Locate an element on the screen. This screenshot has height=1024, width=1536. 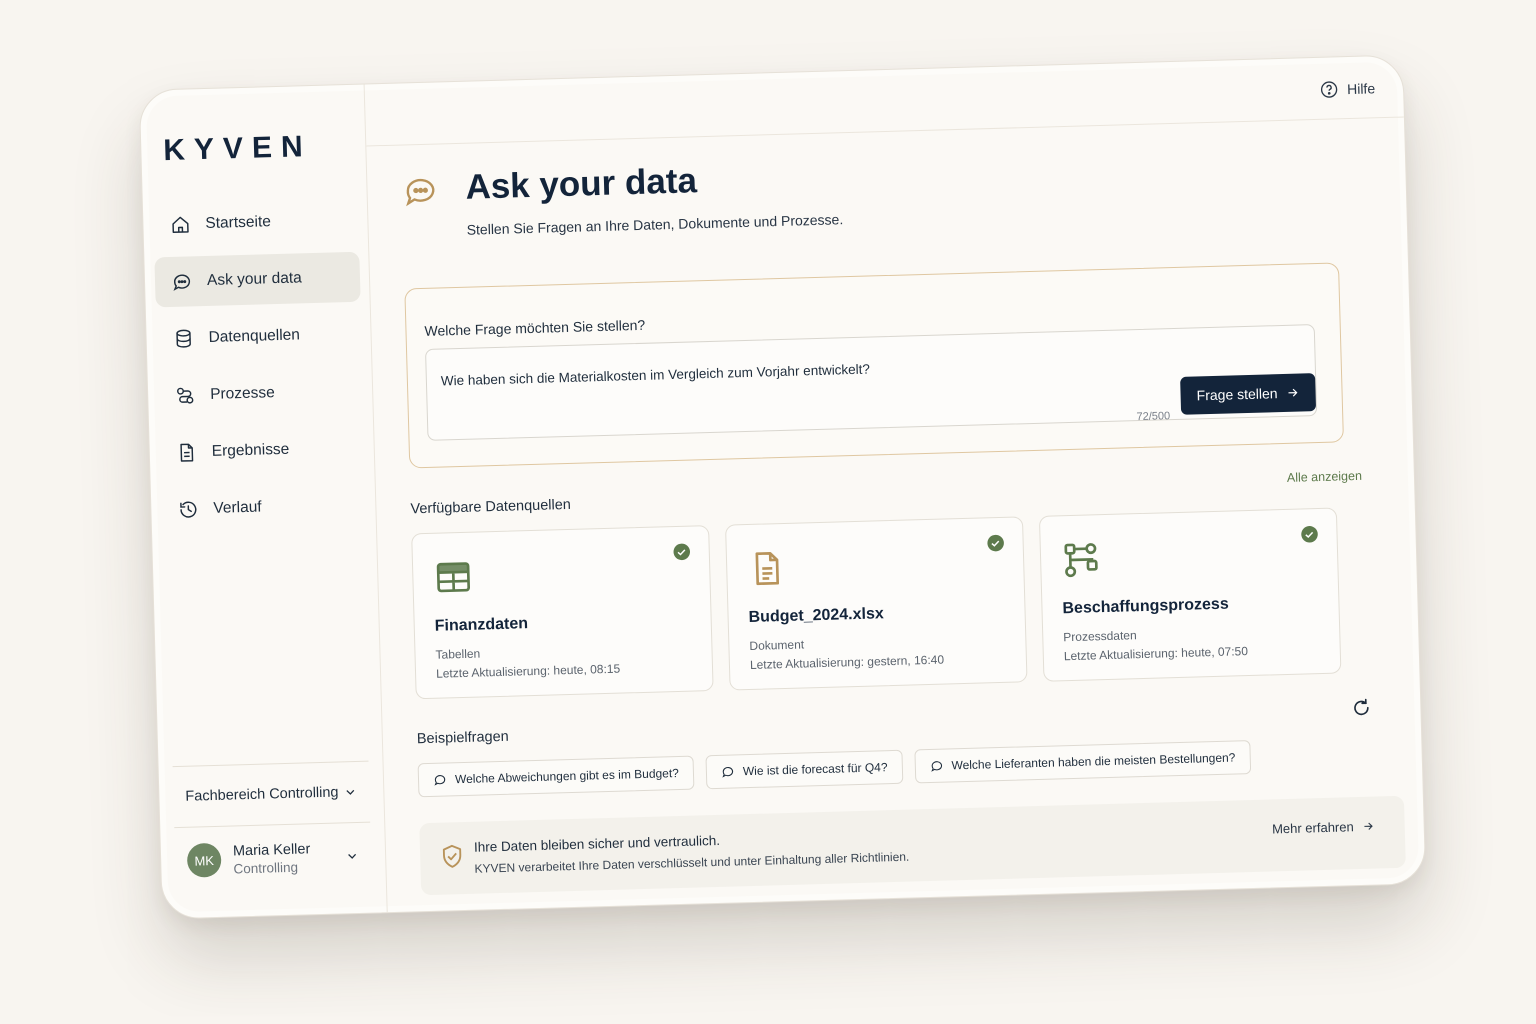
user-role: Controlling is located at coordinates (266, 867).